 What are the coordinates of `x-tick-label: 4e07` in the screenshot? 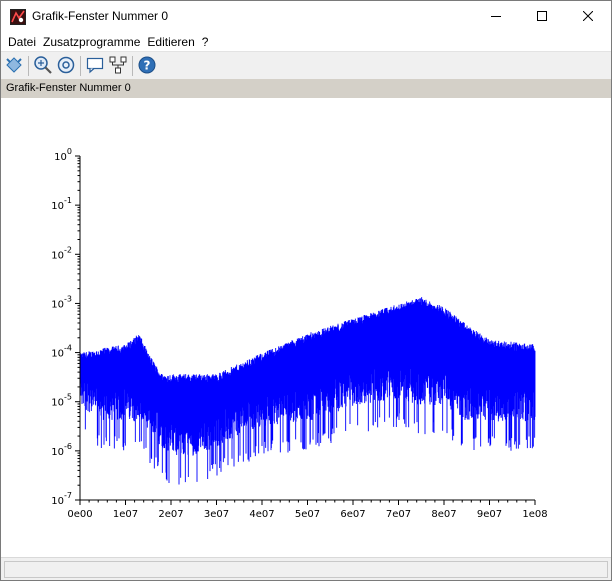 It's located at (261, 514).